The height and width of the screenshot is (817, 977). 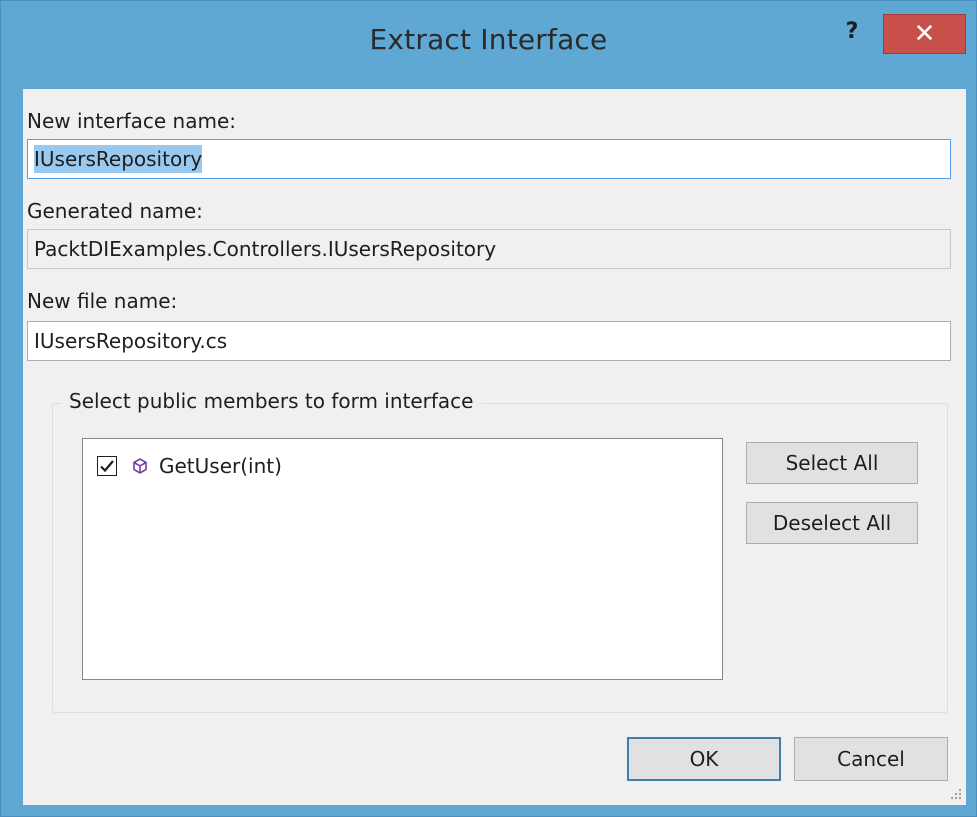 What do you see at coordinates (489, 341) in the screenshot?
I see `file-name-field: IUsersRepository.cs` at bounding box center [489, 341].